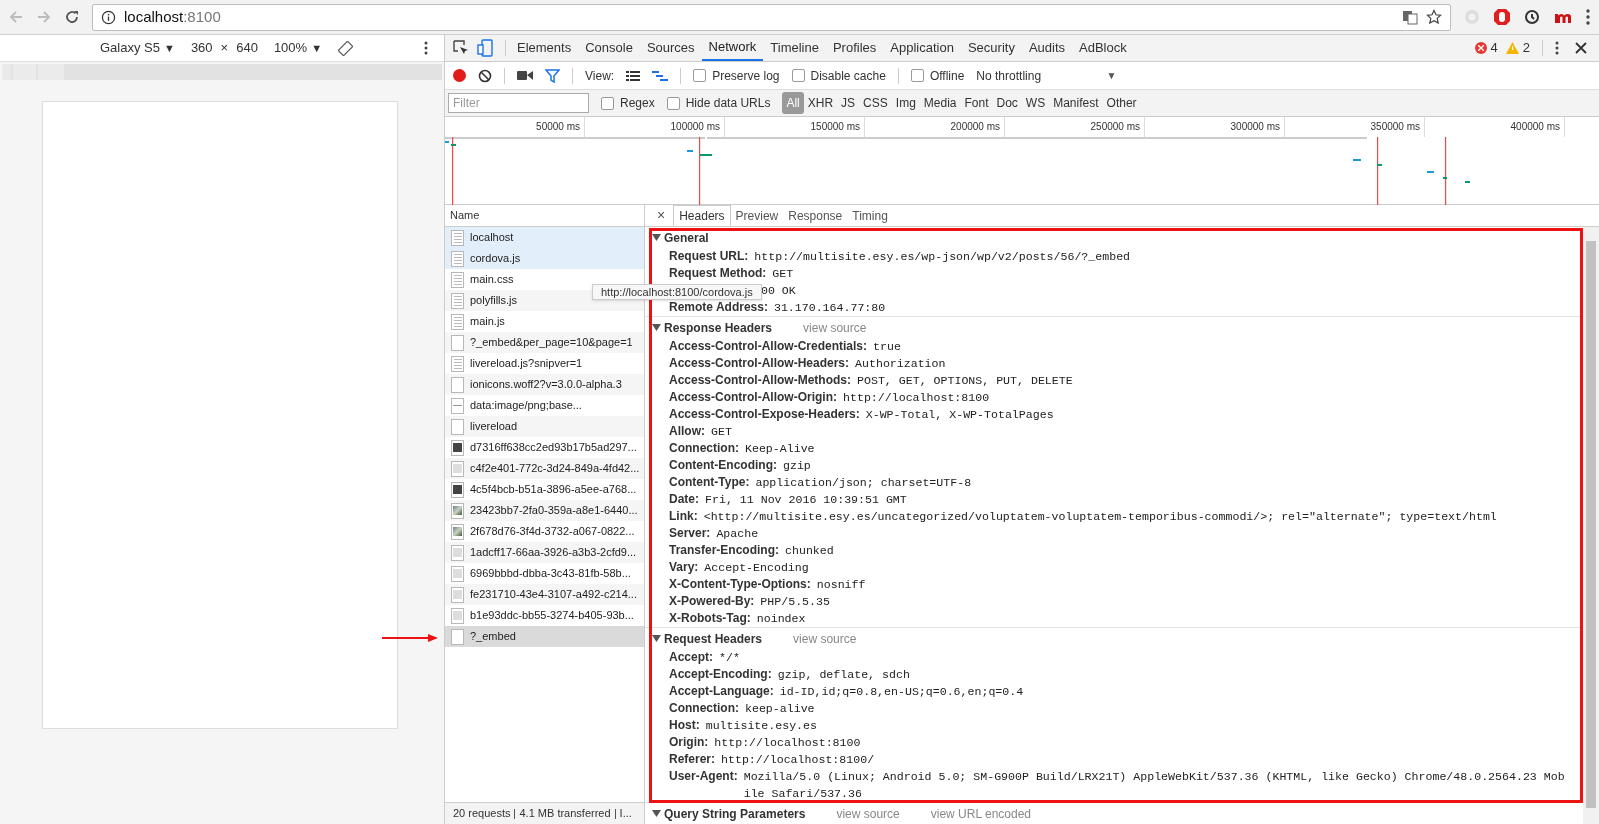 The image size is (1599, 824). I want to click on list-view-icon, so click(633, 75).